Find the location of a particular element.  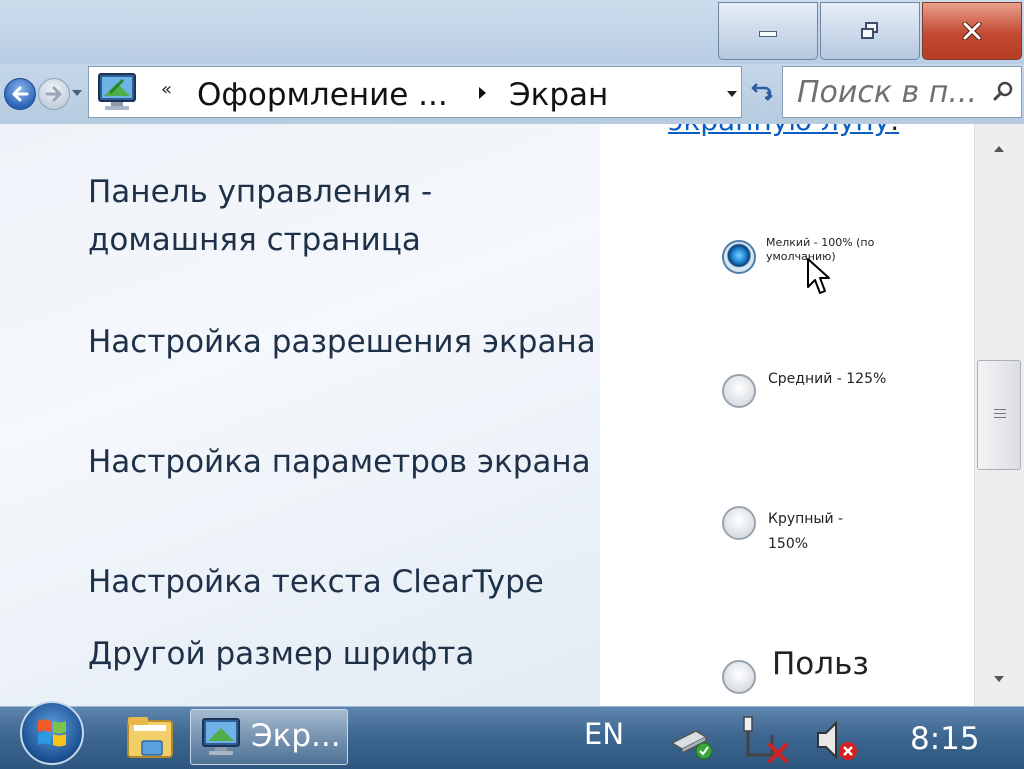

forward-button is located at coordinates (54, 94).